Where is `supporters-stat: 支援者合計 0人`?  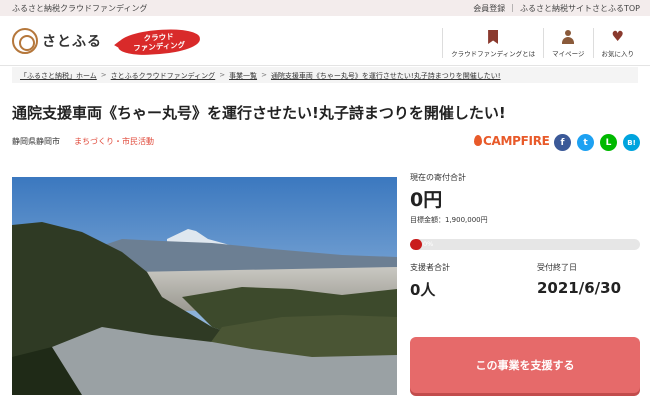
supporters-stat: 支援者合計 0人 is located at coordinates (430, 281).